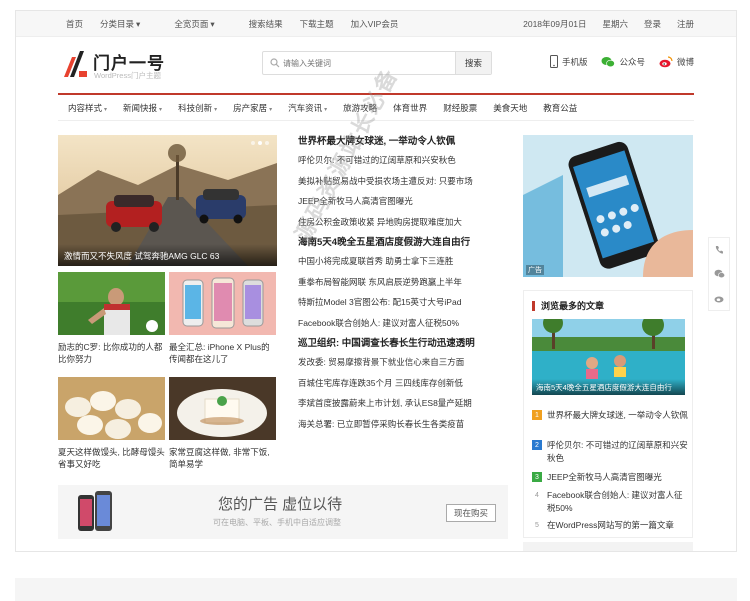  I want to click on news-headline: 巡卫组织: 中国调查长春长生行动迅速透明, so click(409, 344).